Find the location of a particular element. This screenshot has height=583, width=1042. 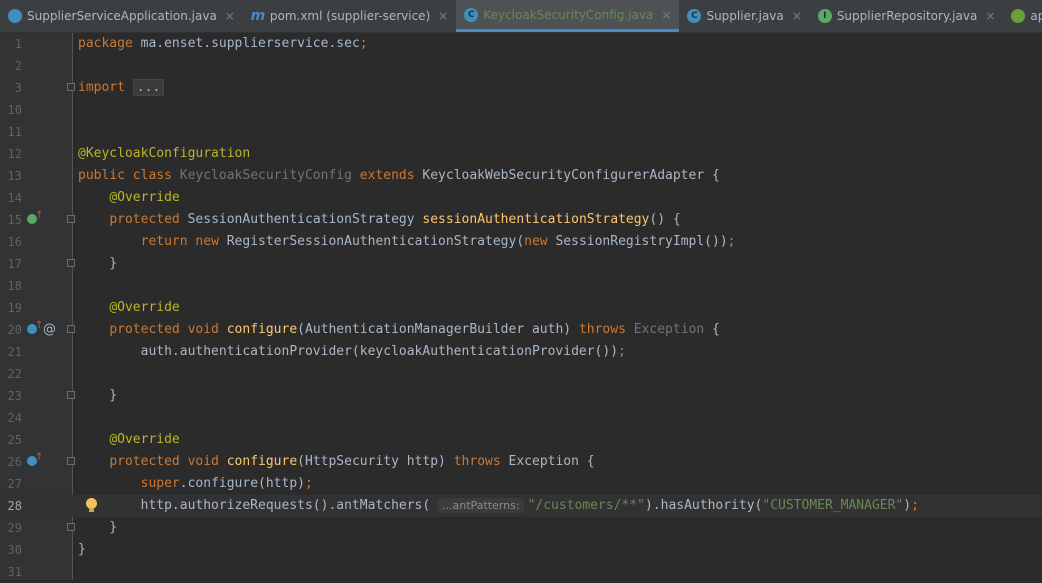

line-number: 21 is located at coordinates (14, 352).